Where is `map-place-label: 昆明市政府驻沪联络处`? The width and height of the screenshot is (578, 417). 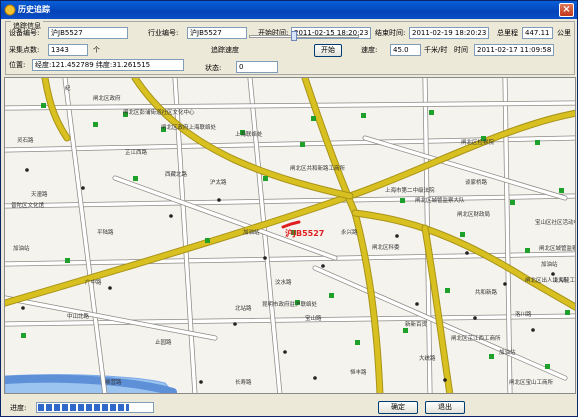
map-place-label: 昆明市政府驻沪联络处 is located at coordinates (290, 305).